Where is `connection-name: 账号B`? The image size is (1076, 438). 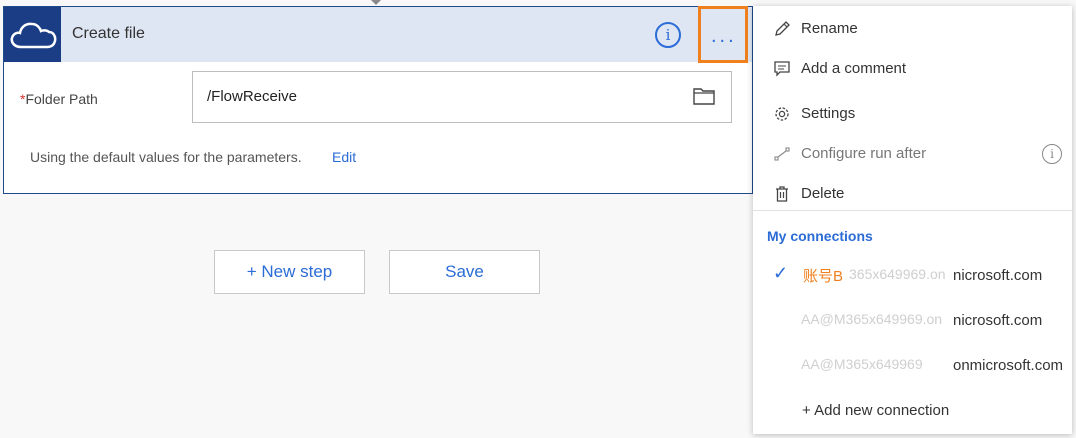 connection-name: 账号B is located at coordinates (823, 276).